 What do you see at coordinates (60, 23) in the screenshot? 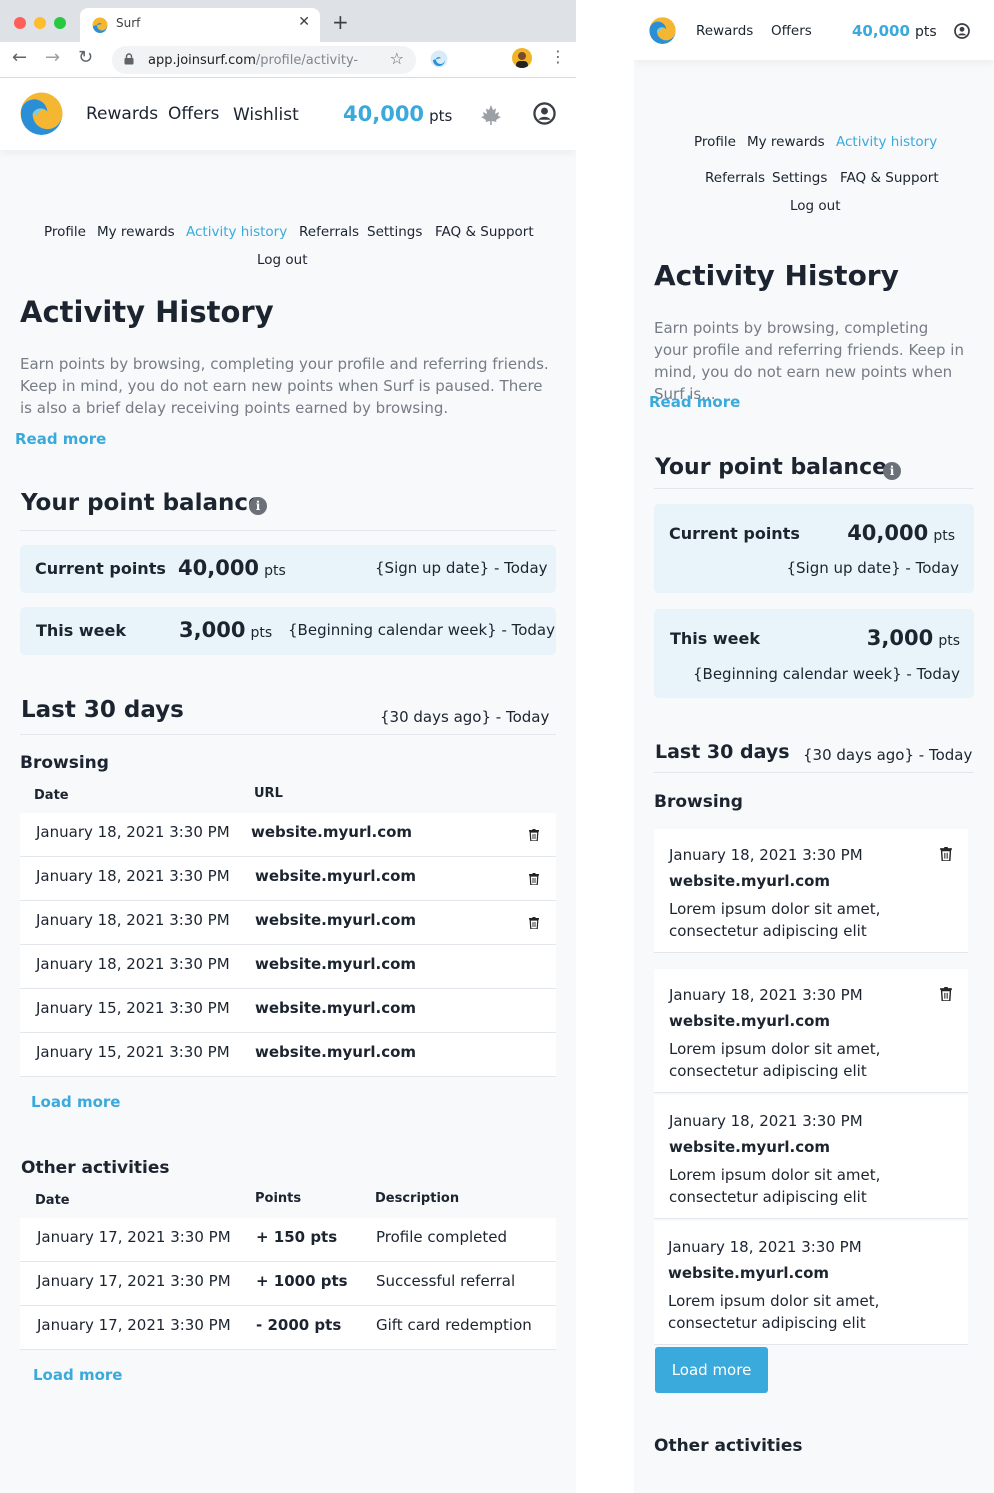
I see `window-maximize-button` at bounding box center [60, 23].